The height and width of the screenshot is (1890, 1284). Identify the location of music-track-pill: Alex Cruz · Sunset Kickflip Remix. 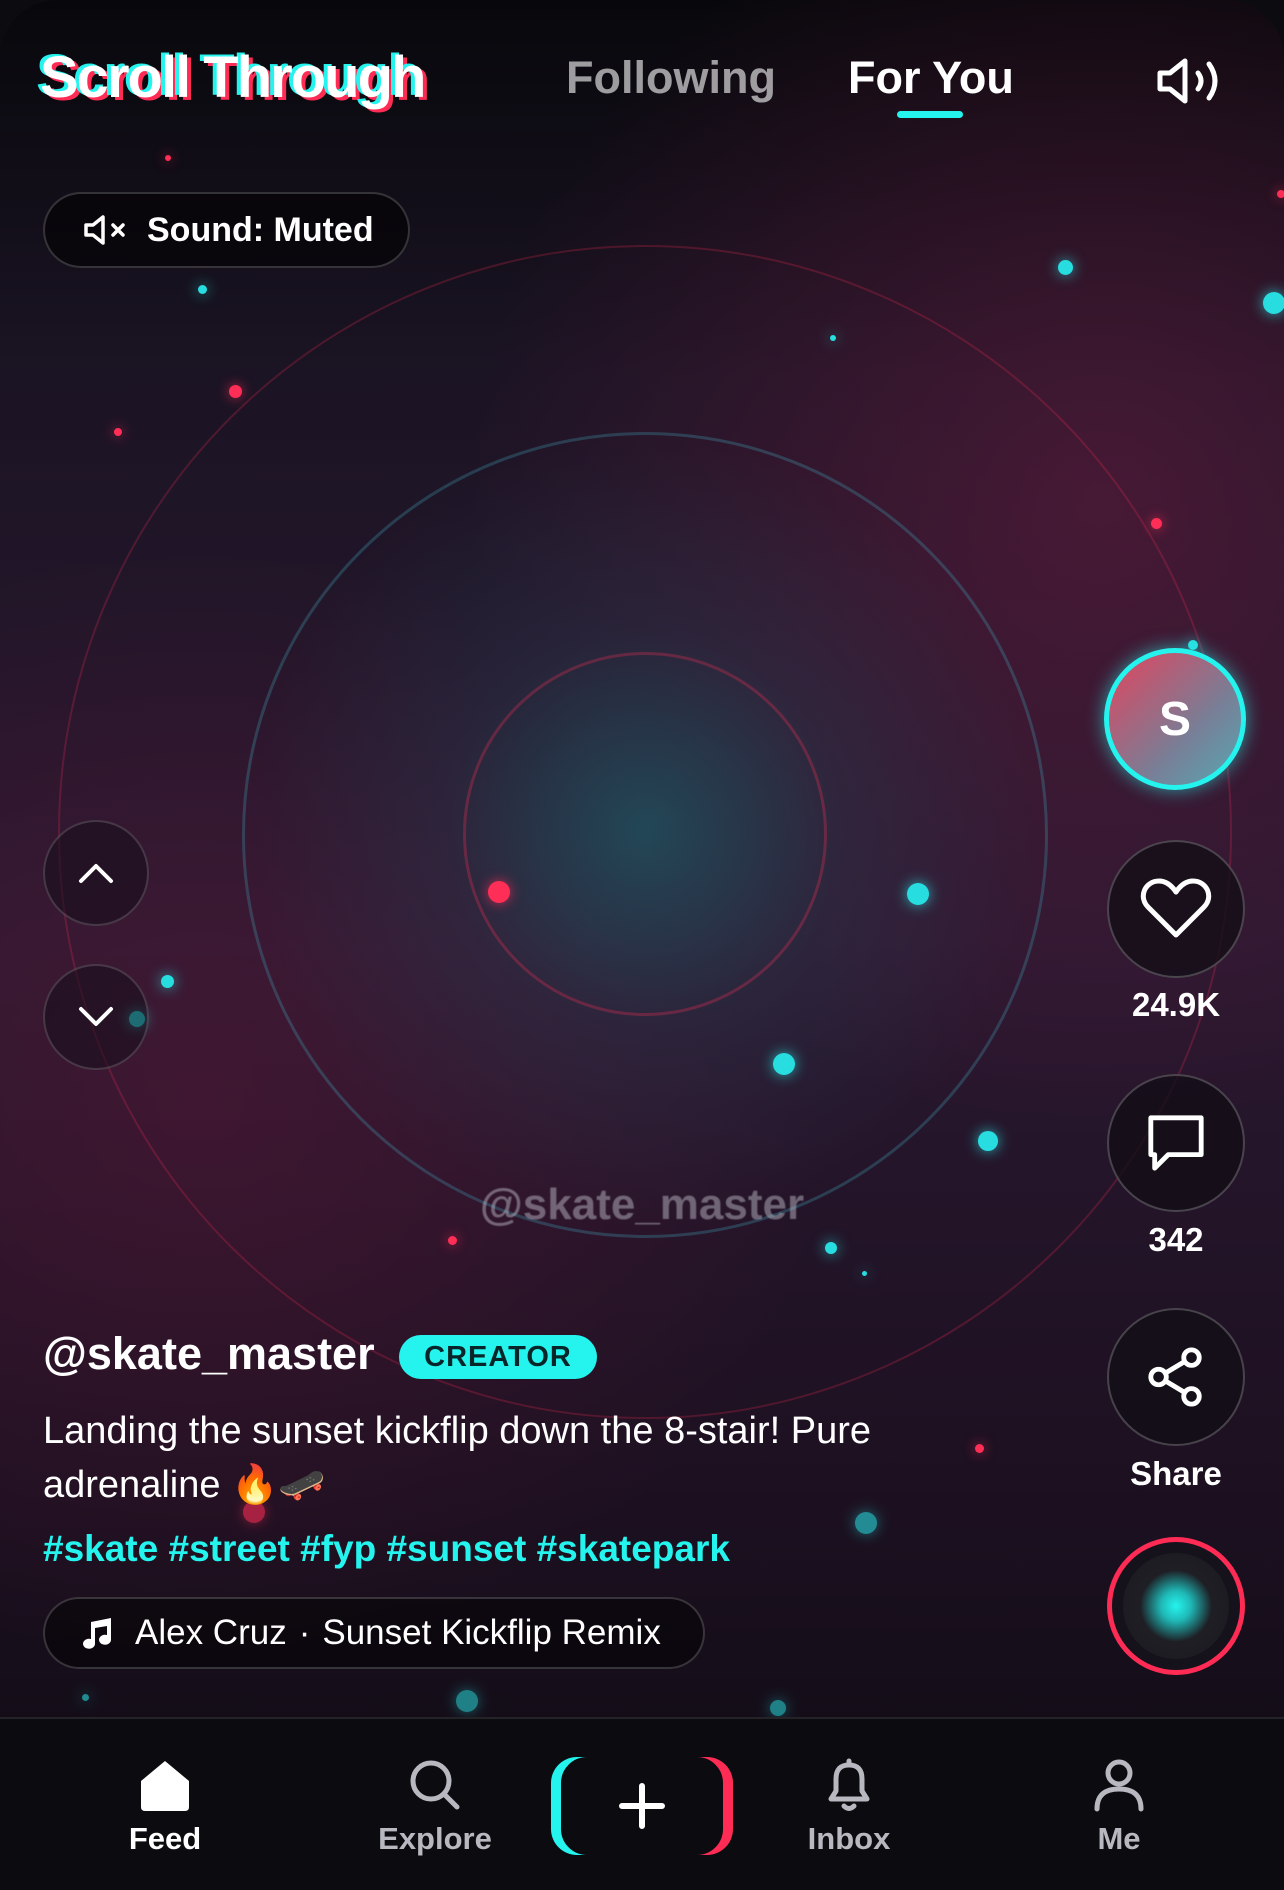
(374, 1633).